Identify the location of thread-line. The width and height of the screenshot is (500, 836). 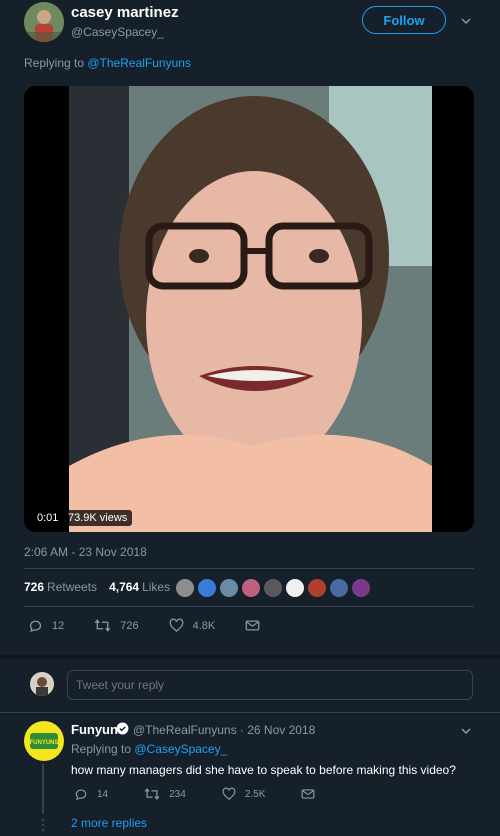
(43, 789).